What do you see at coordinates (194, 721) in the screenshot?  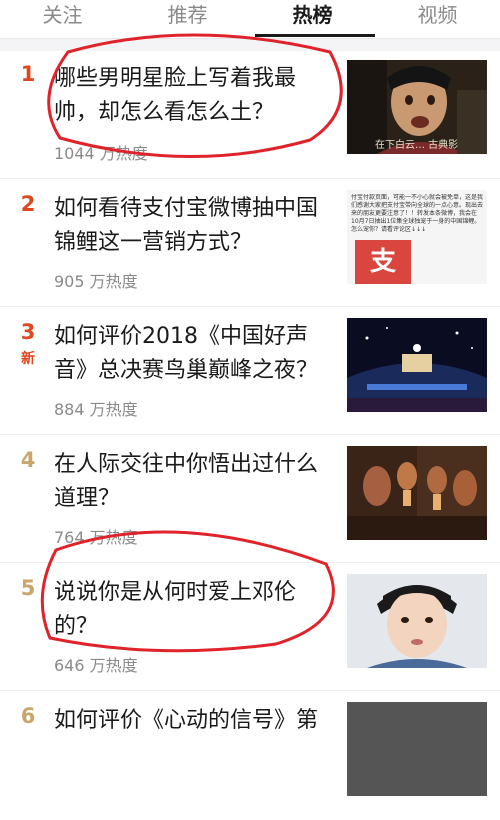 I see `question-title: 如何评价《心动的信号》第` at bounding box center [194, 721].